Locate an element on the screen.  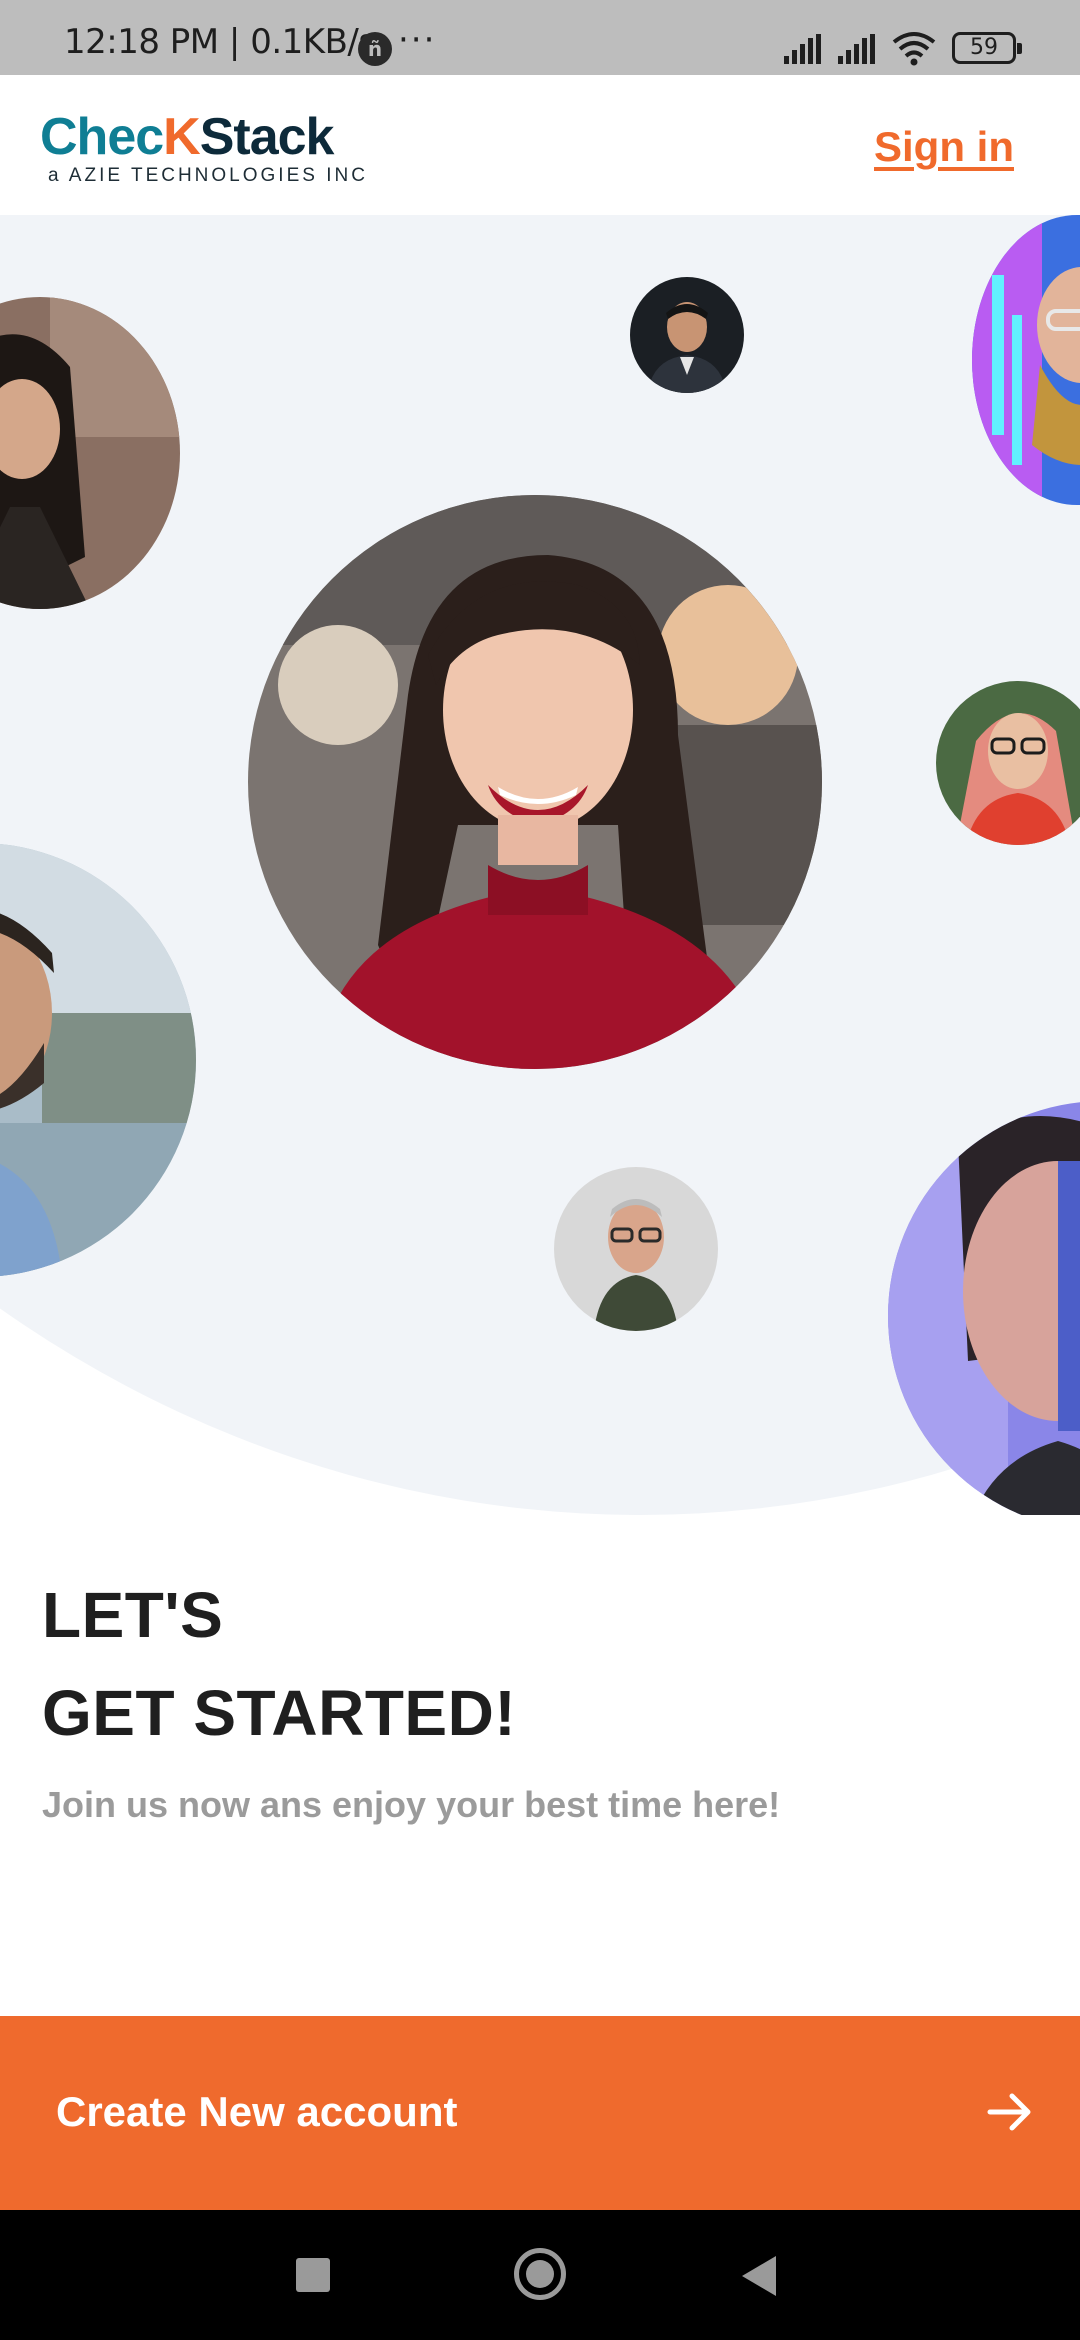
logo-subtitle: a AZIE TECHNOLOGIES INC is located at coordinates (208, 175).